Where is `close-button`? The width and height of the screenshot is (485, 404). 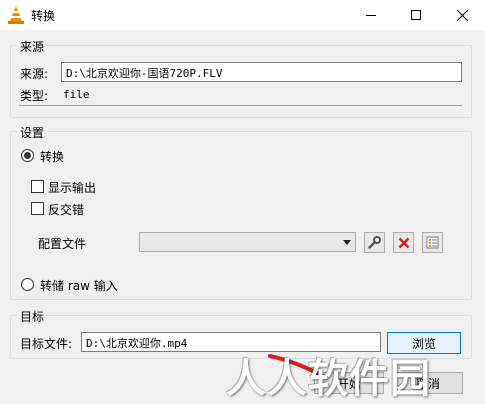 close-button is located at coordinates (462, 15).